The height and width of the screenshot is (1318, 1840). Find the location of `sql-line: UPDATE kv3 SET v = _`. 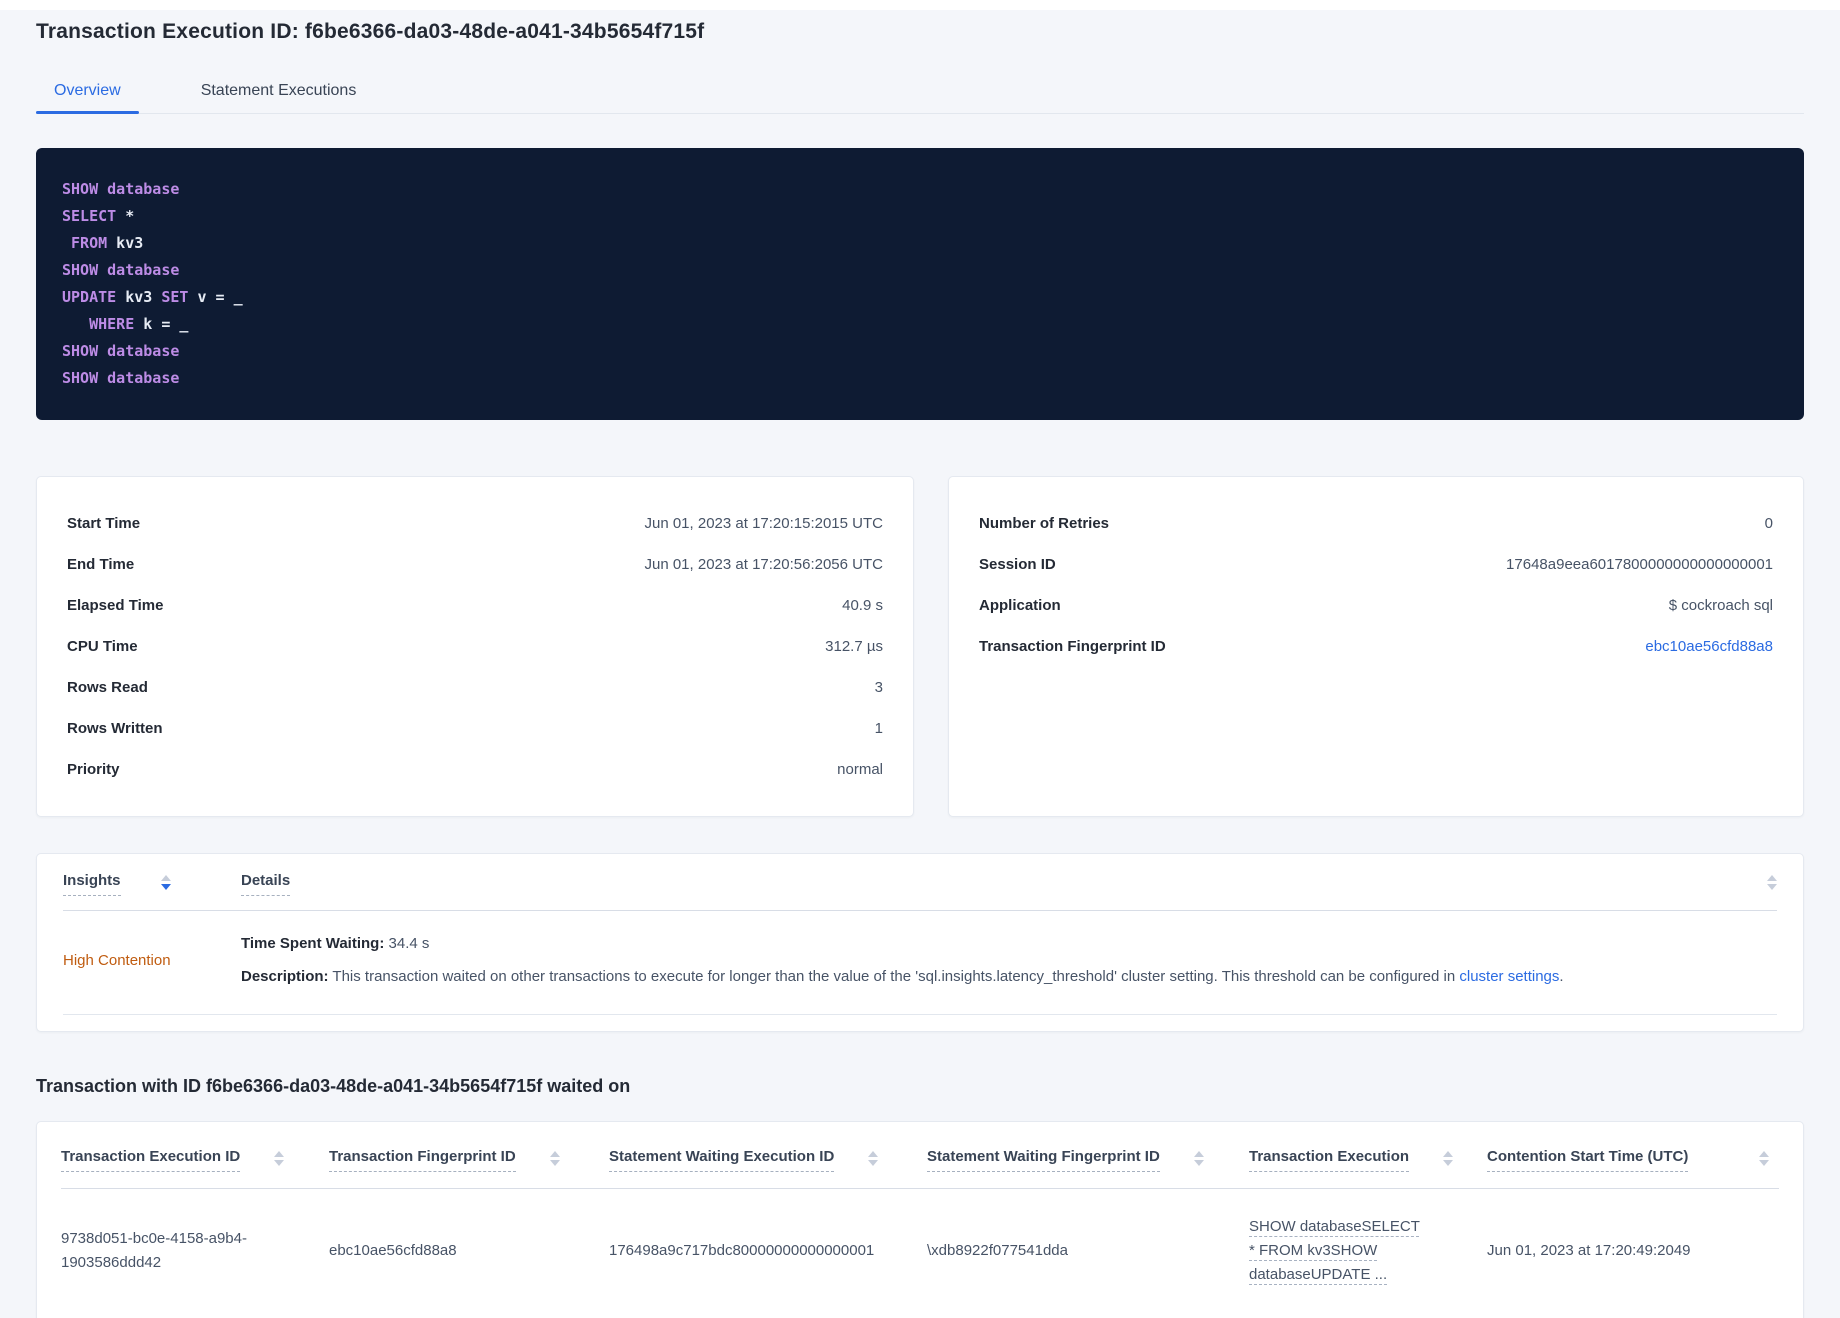

sql-line: UPDATE kv3 SET v = _ is located at coordinates (152, 297).